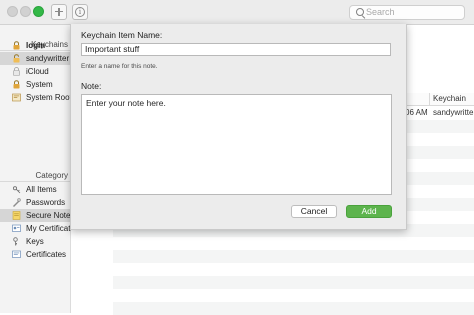 This screenshot has height=315, width=474. I want to click on minimize-window-button, so click(25, 11).